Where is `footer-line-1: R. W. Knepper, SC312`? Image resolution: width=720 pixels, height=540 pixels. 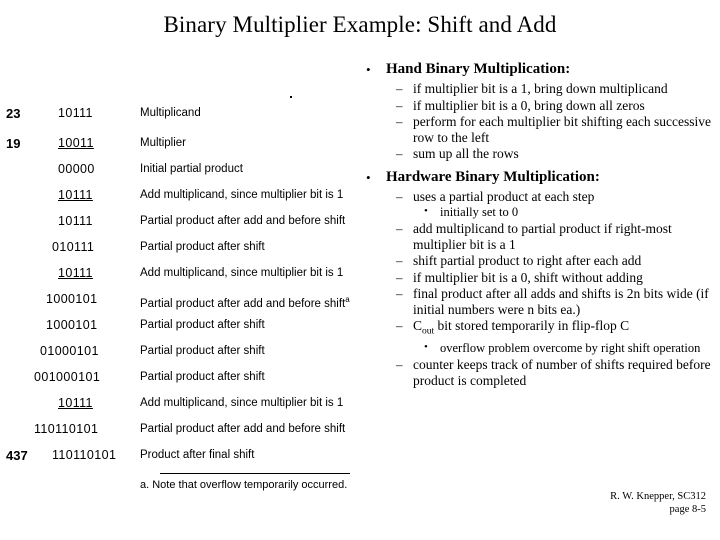
footer-line-1: R. W. Knepper, SC312 is located at coordinates (658, 496).